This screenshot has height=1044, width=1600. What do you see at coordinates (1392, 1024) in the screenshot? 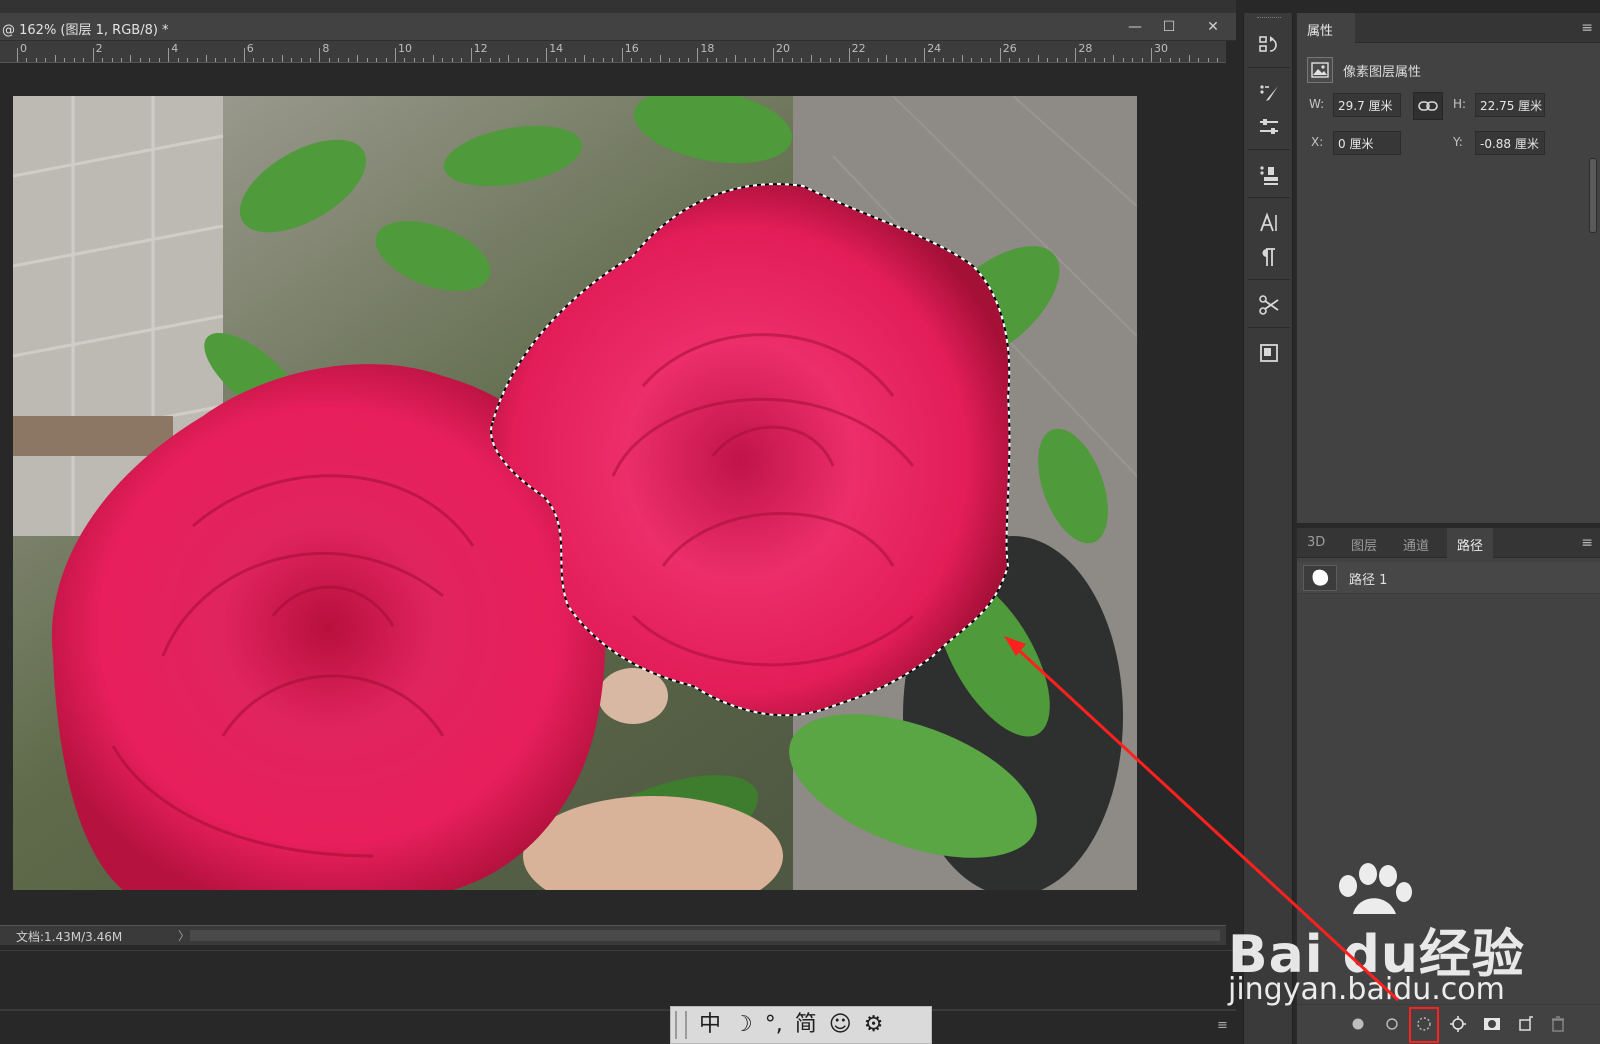
I see `stroke-path-icon` at bounding box center [1392, 1024].